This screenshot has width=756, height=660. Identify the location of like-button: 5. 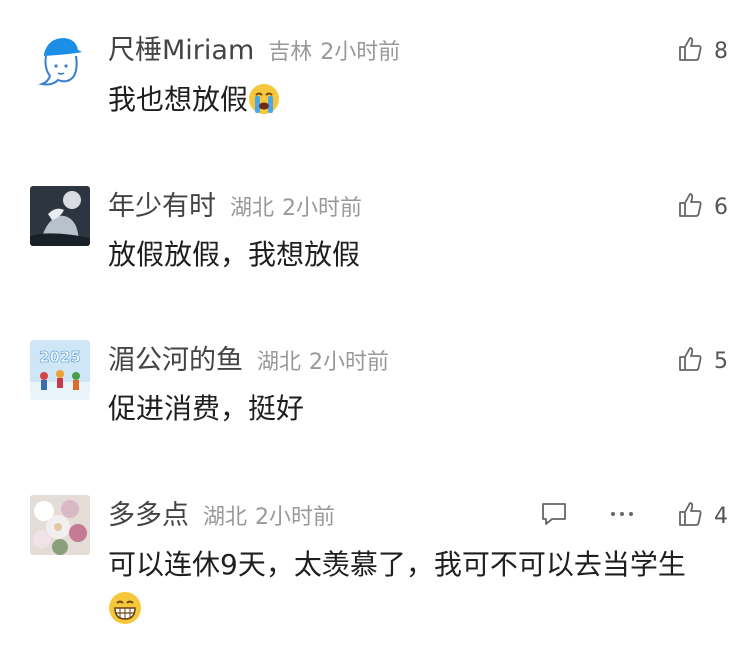
(702, 361).